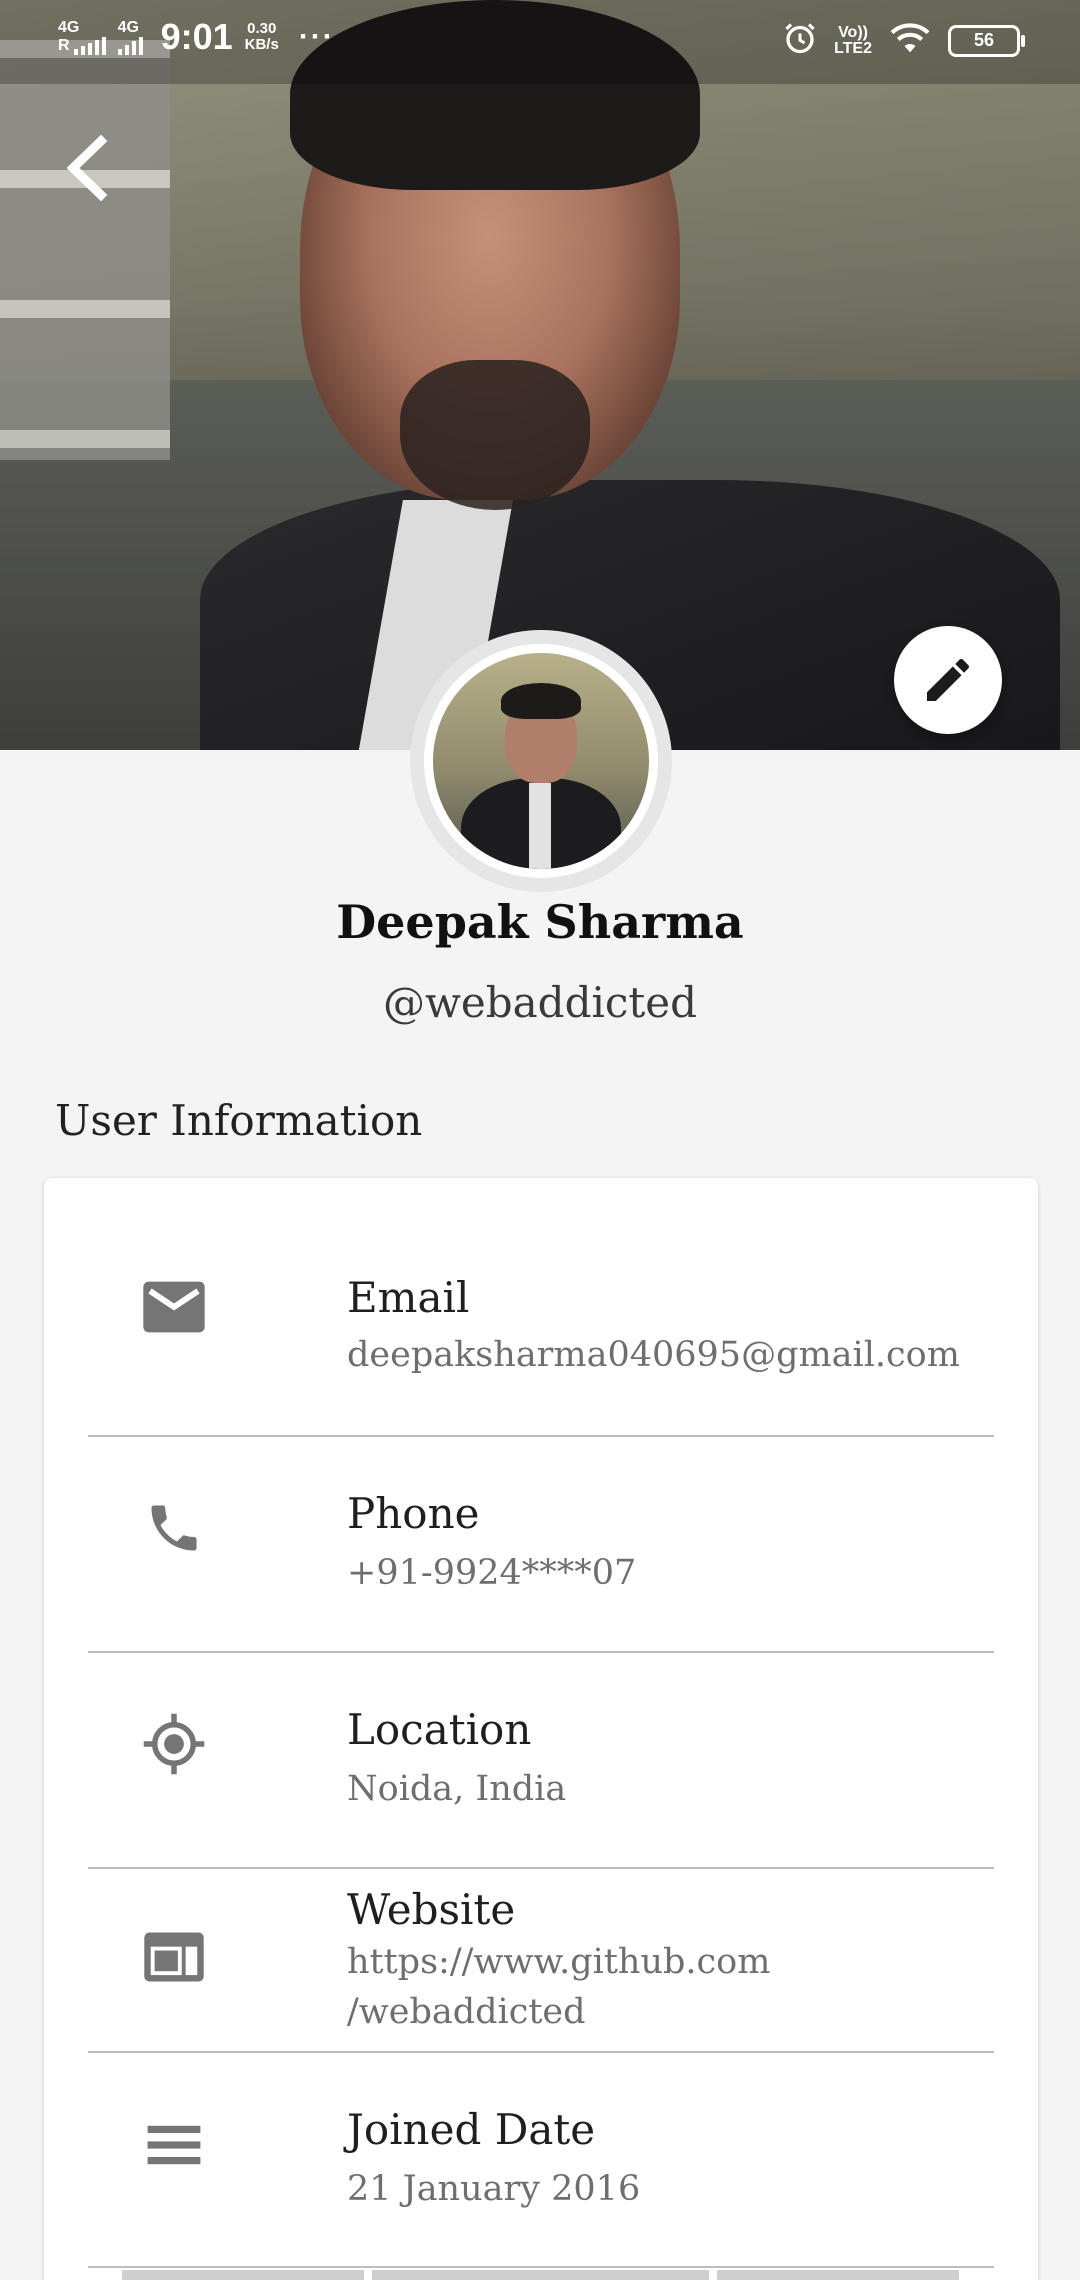  What do you see at coordinates (262, 28) in the screenshot?
I see `network-speed-value: 0.30` at bounding box center [262, 28].